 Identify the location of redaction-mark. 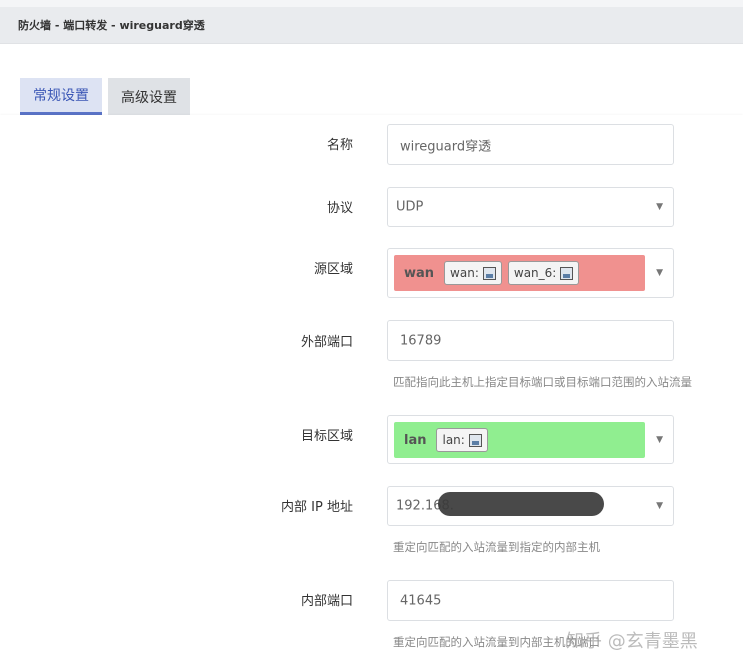
(521, 504).